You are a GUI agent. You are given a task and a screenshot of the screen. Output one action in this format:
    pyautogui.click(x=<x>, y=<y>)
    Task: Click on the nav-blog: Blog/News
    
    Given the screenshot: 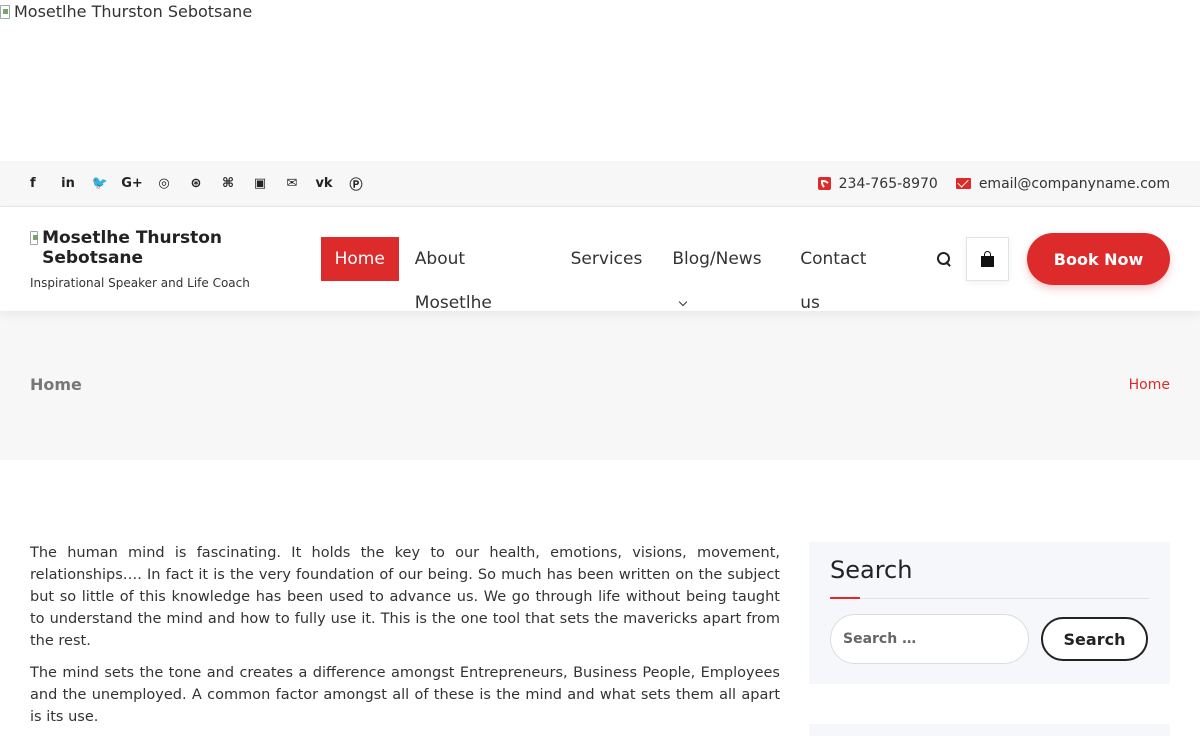 What is the action you would take?
    pyautogui.click(x=721, y=272)
    